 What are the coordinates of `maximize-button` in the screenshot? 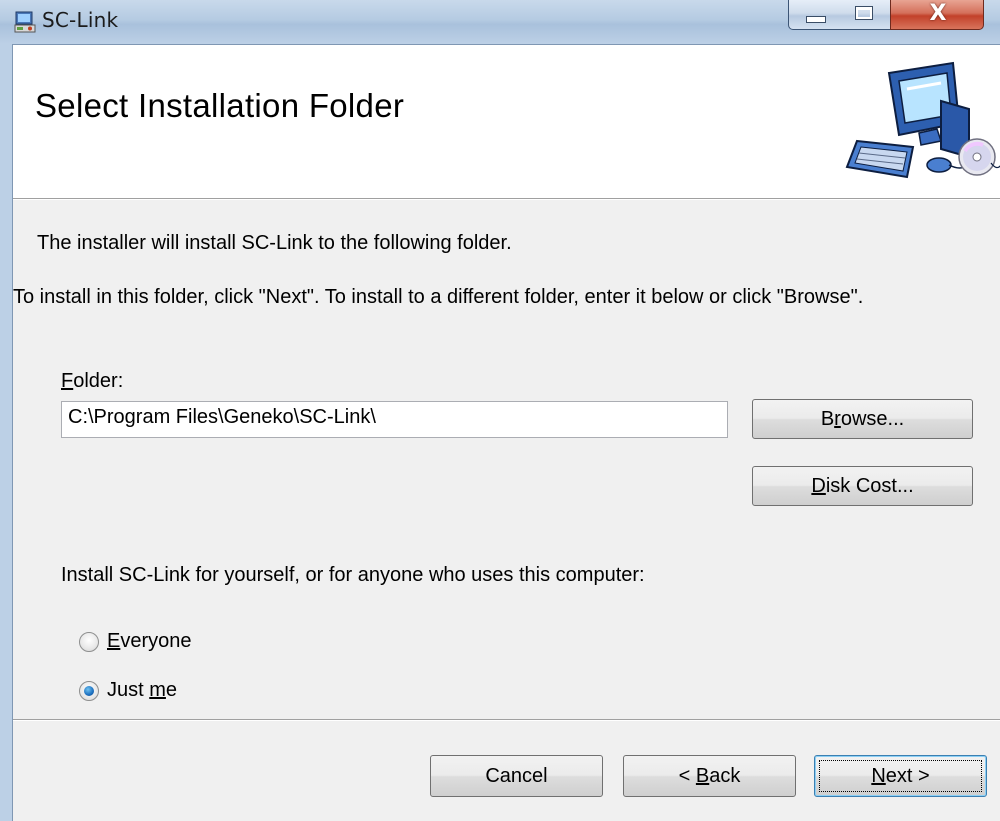 It's located at (865, 15).